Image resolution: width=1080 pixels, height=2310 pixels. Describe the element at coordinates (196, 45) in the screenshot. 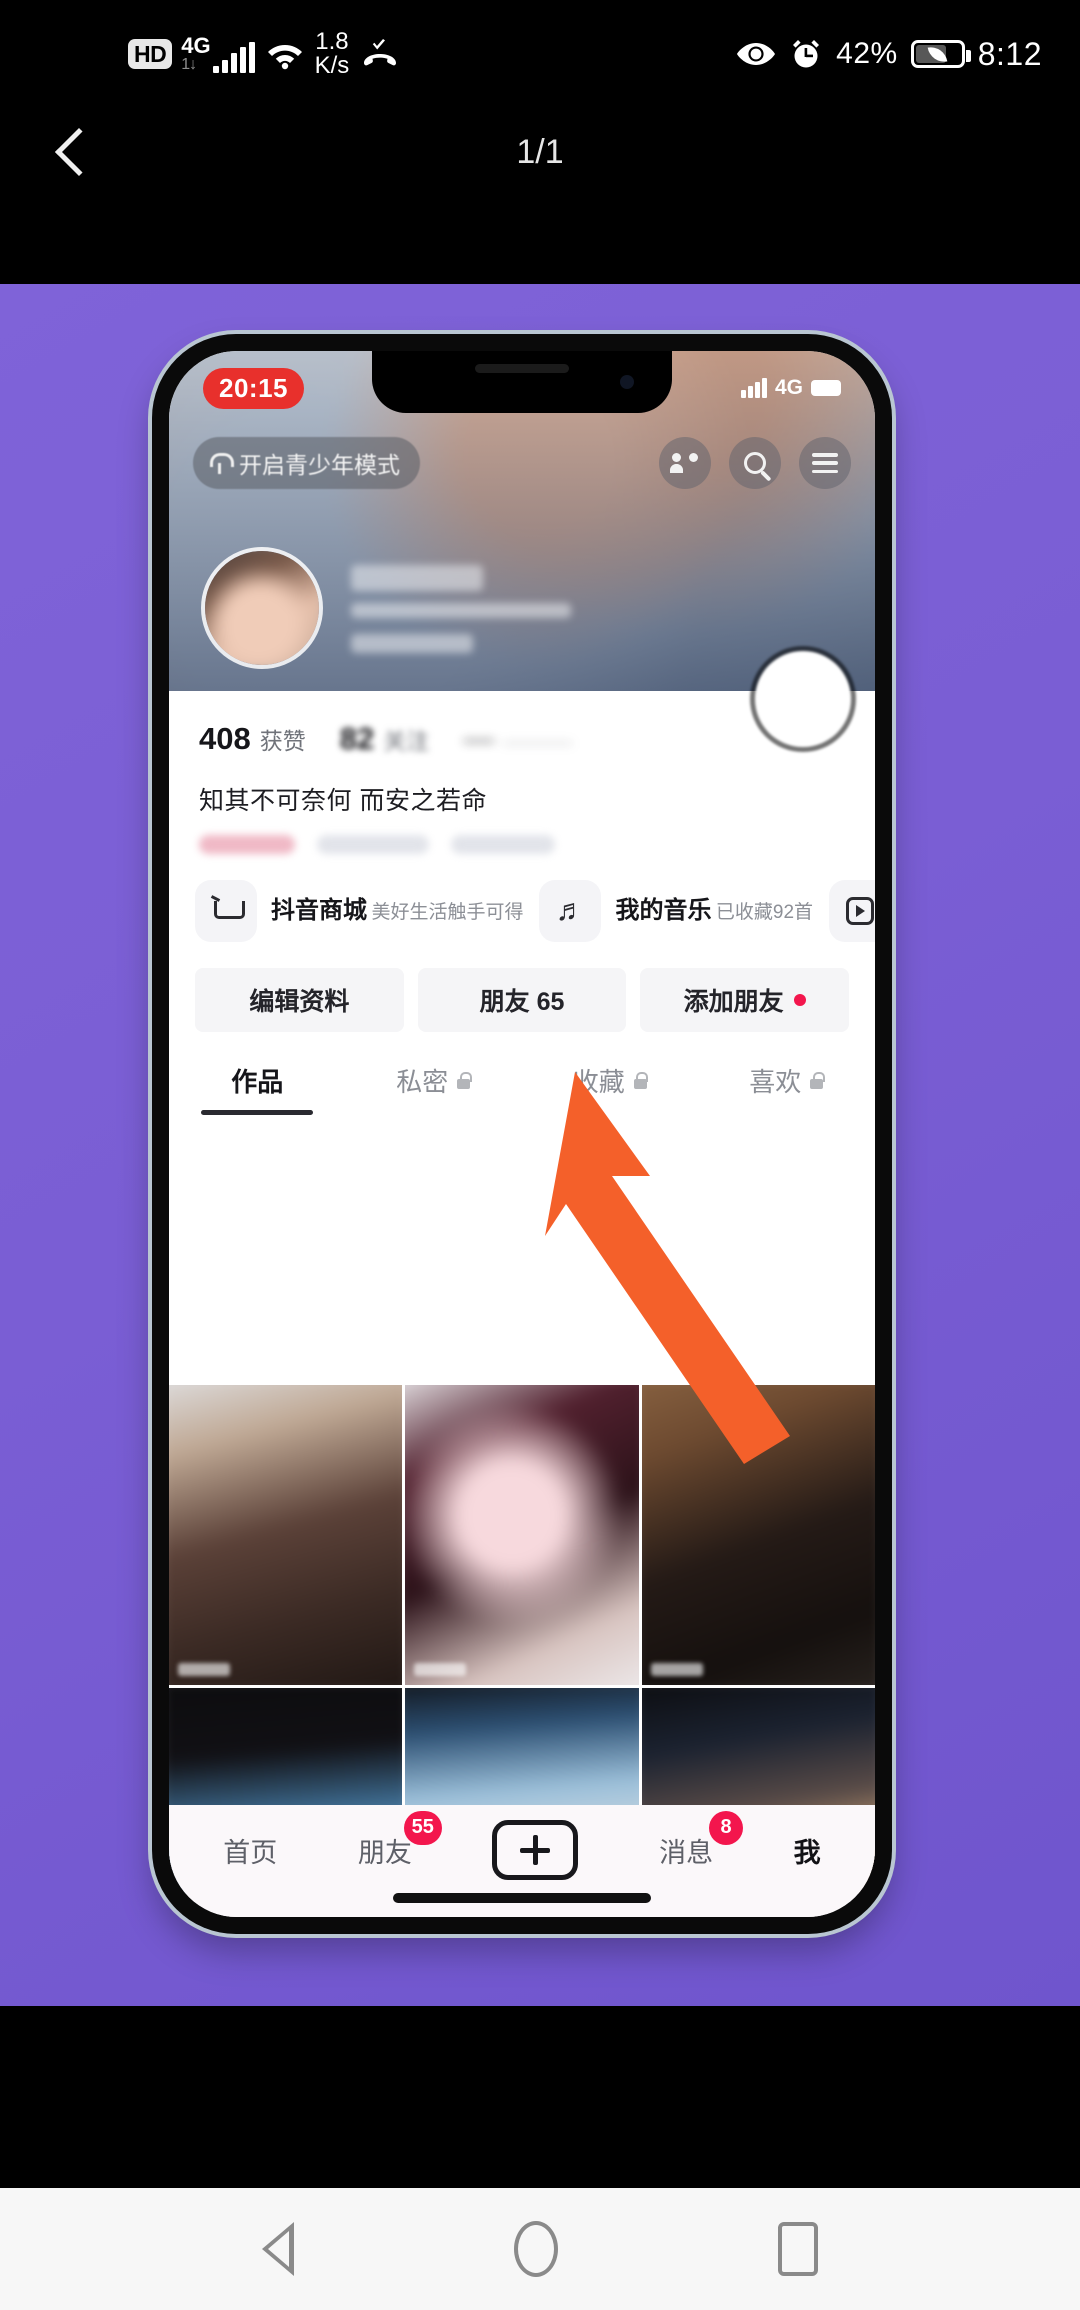

I see `network-type-label: 4G` at that location.